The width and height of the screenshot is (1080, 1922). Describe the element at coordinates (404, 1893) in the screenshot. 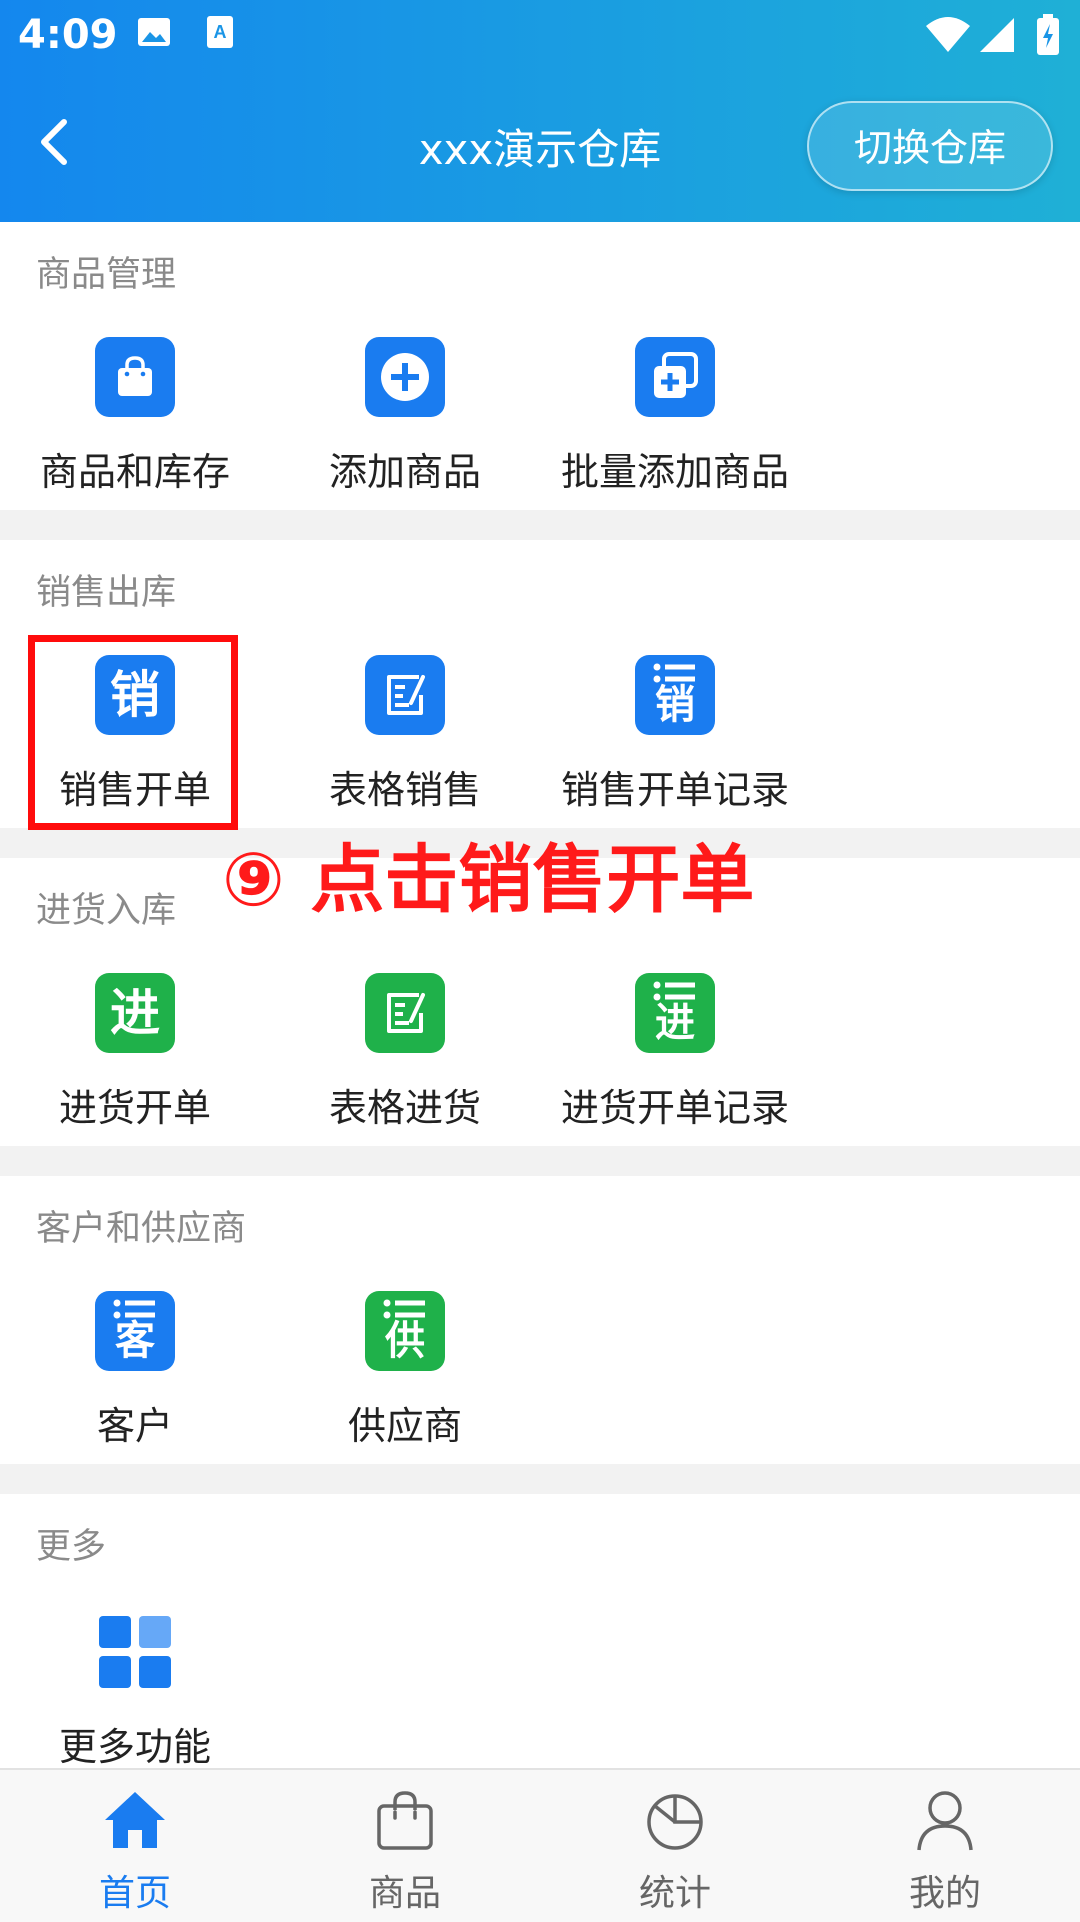

I see `nav-label: 商品` at that location.